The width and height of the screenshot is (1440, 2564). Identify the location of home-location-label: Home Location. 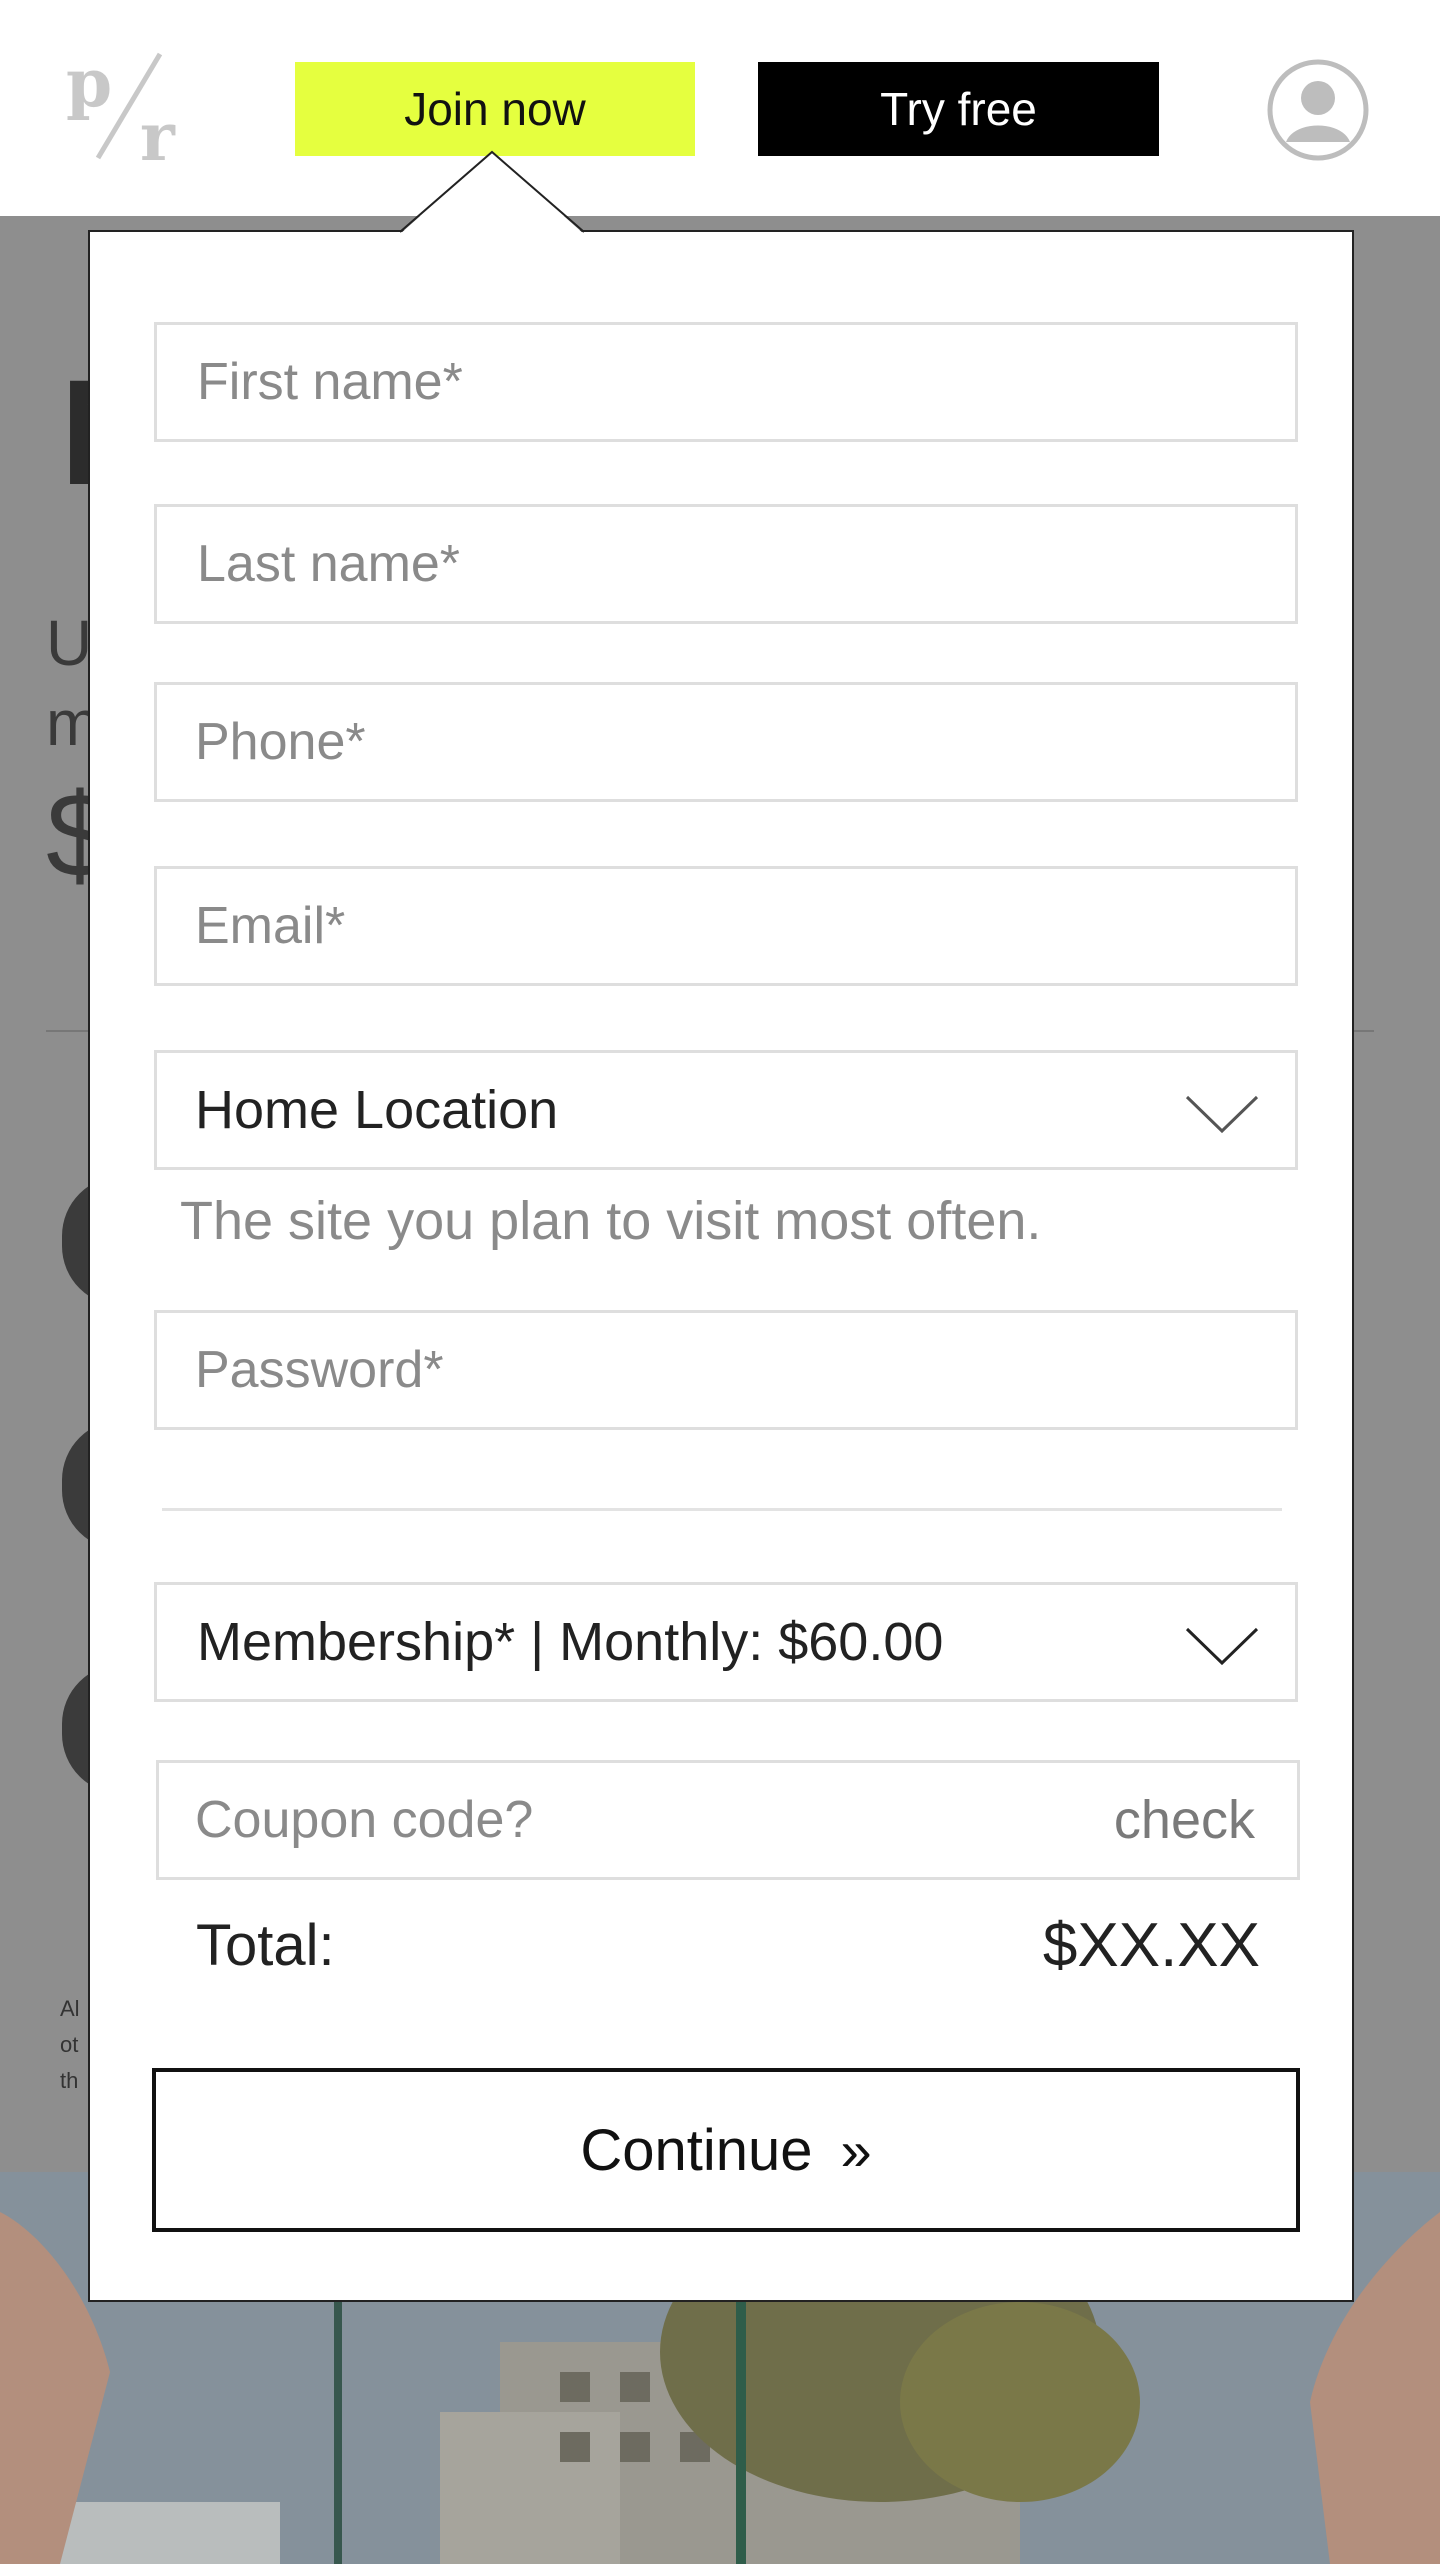
(377, 1110).